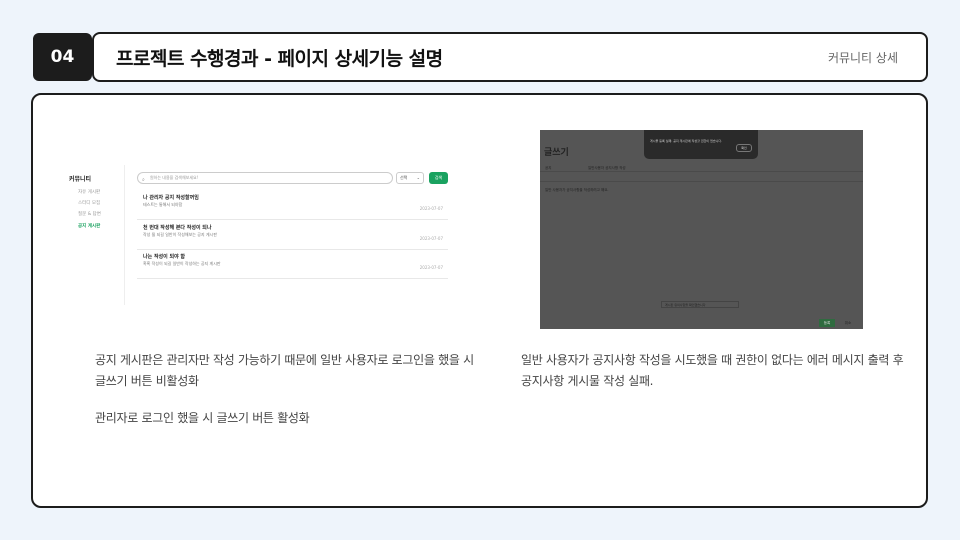 This screenshot has height=540, width=960. I want to click on save-button: 등록, so click(827, 323).